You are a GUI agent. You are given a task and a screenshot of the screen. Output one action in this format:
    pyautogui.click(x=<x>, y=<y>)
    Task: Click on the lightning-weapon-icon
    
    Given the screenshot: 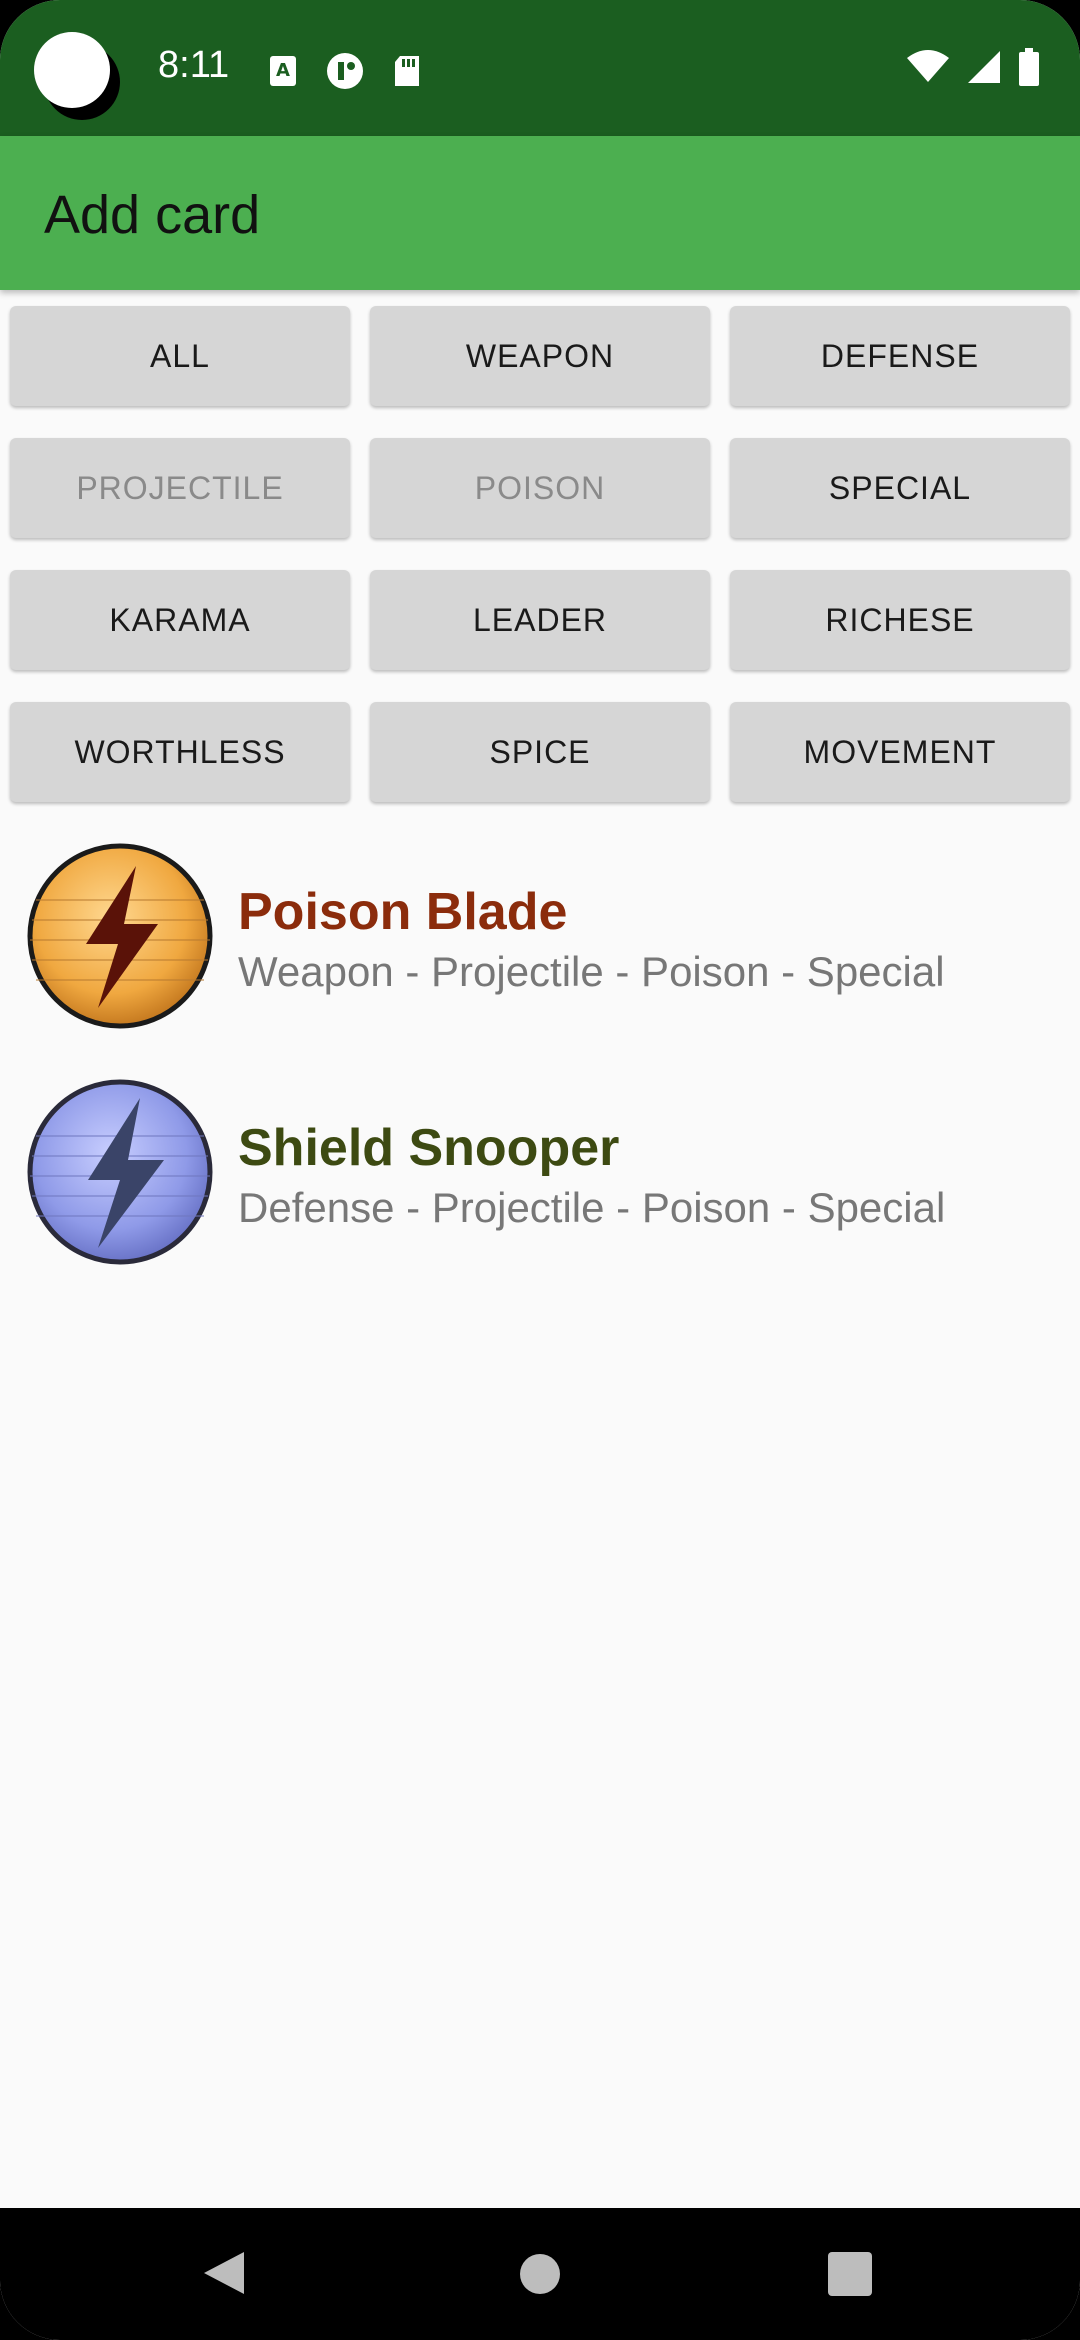 What is the action you would take?
    pyautogui.click(x=120, y=936)
    